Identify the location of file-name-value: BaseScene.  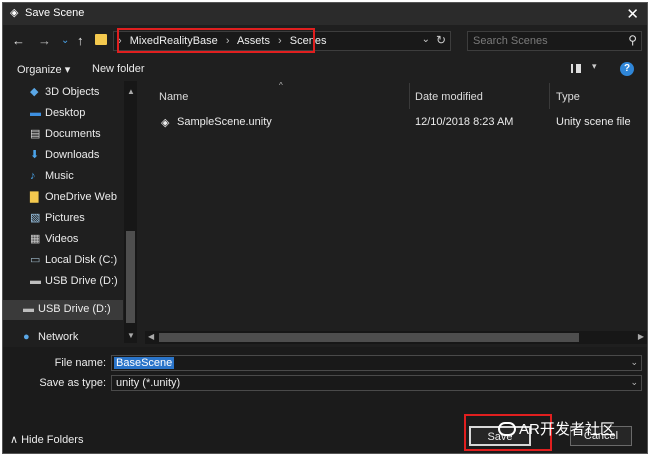
(144, 363).